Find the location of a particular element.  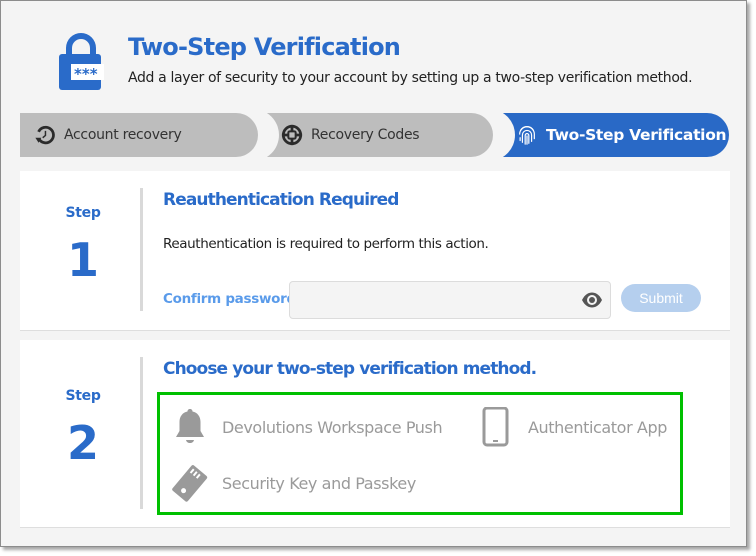

step-indicator: Step 1 is located at coordinates (83, 244).